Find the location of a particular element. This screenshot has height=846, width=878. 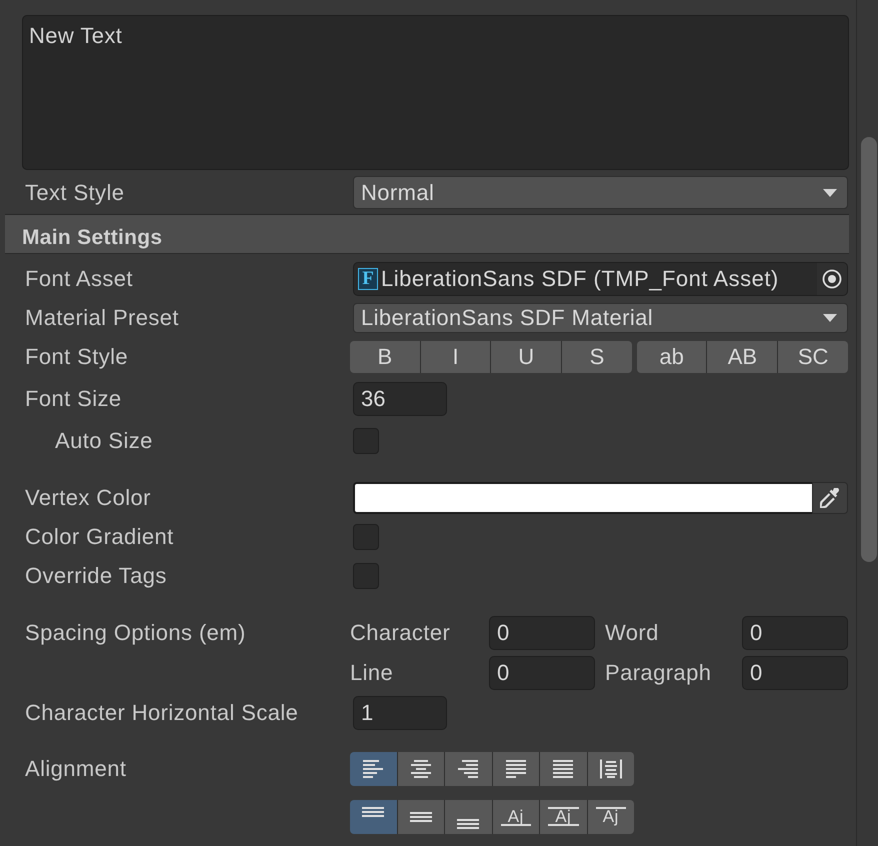

font-style-button: ab is located at coordinates (672, 356).